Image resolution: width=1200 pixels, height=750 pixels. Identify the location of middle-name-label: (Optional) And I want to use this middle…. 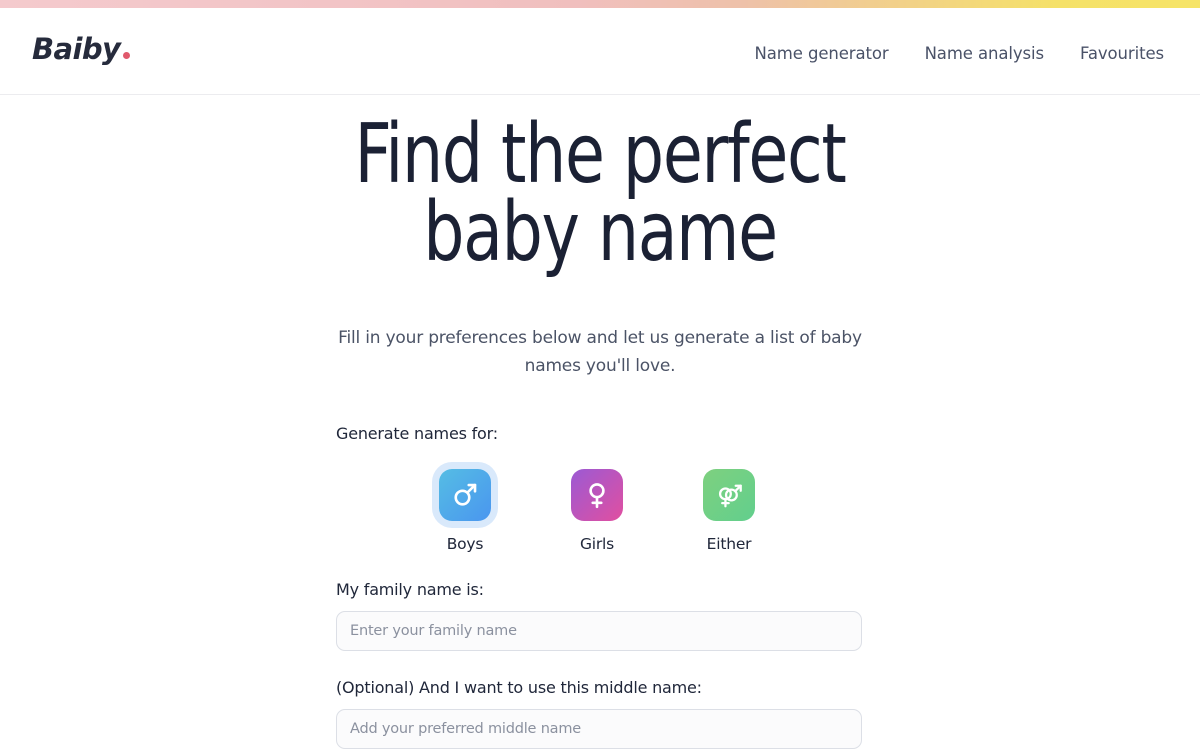
(519, 687).